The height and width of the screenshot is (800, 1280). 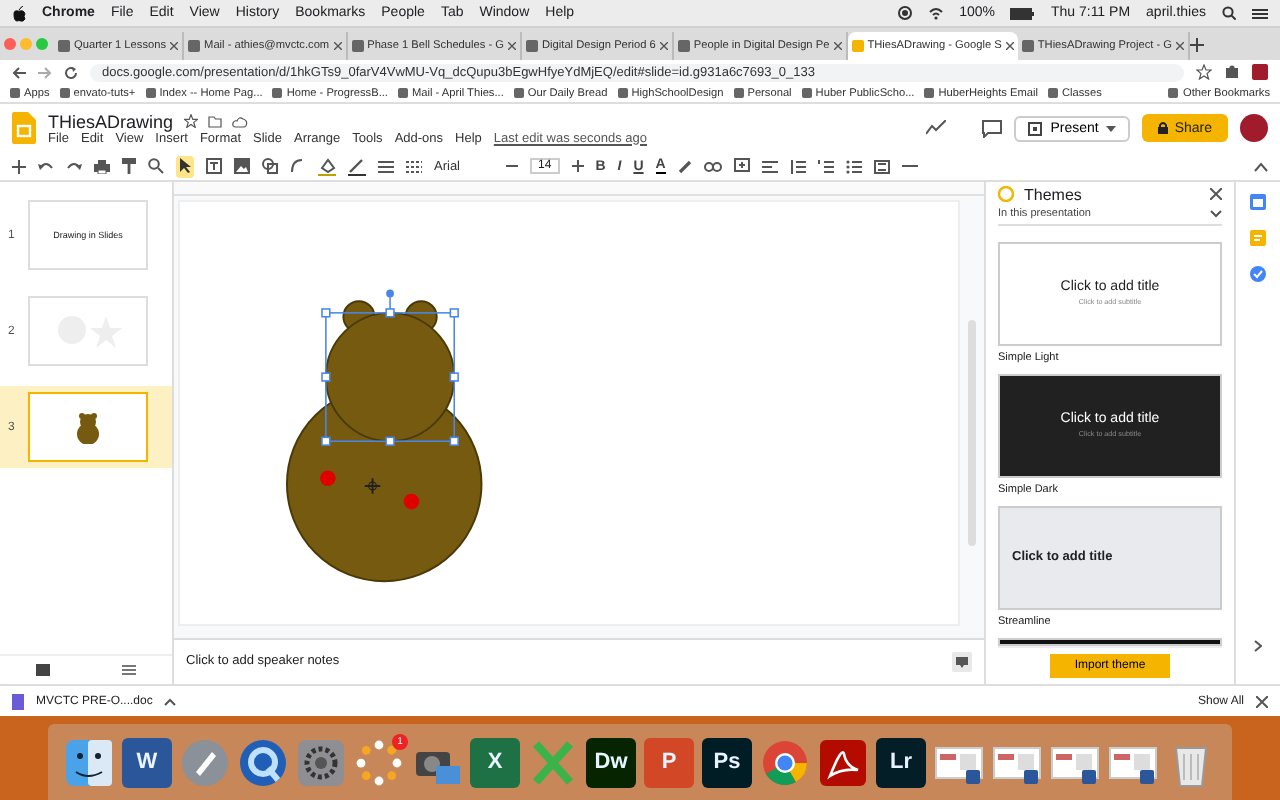 What do you see at coordinates (1197, 44) in the screenshot?
I see `new-tab-icon` at bounding box center [1197, 44].